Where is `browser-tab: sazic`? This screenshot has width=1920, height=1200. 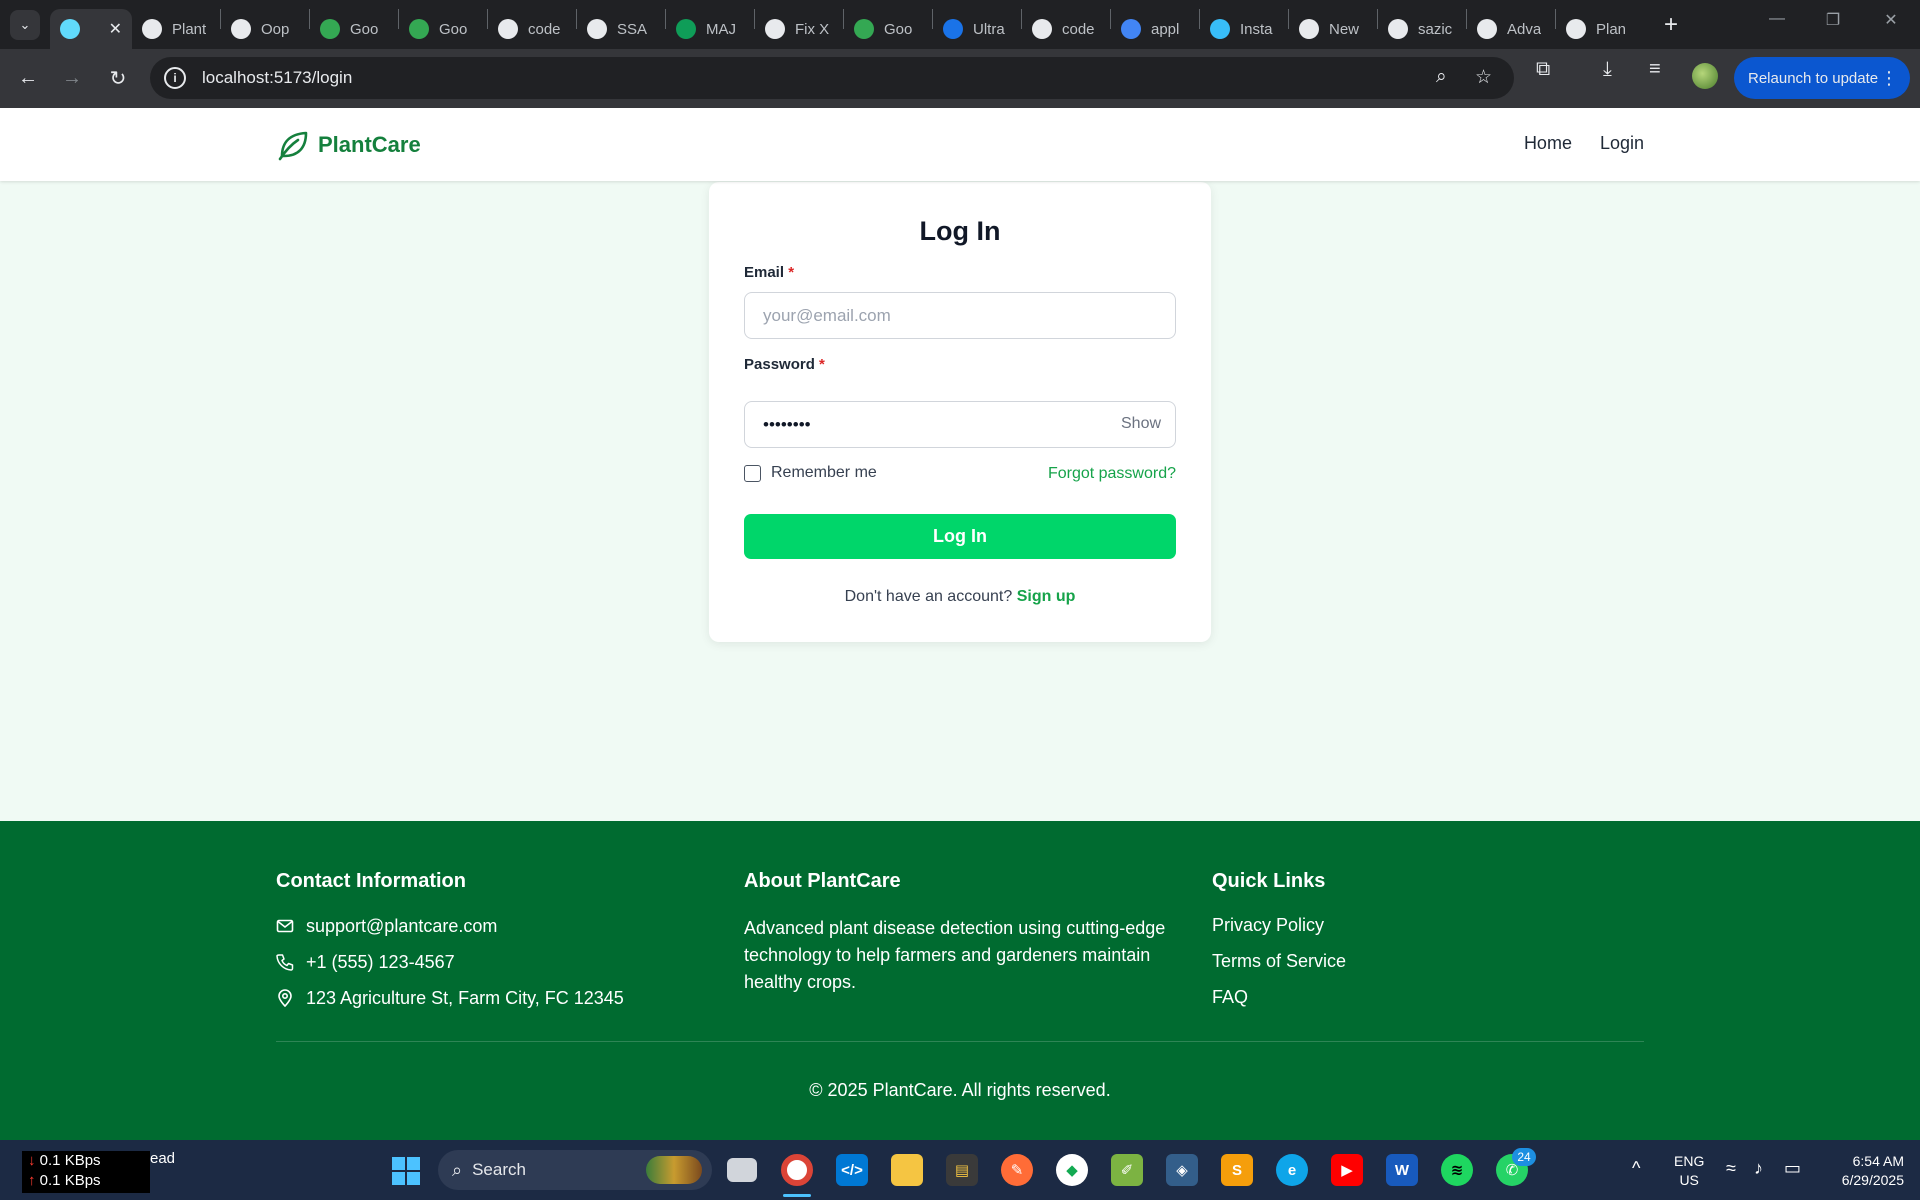 browser-tab: sazic is located at coordinates (1422, 29).